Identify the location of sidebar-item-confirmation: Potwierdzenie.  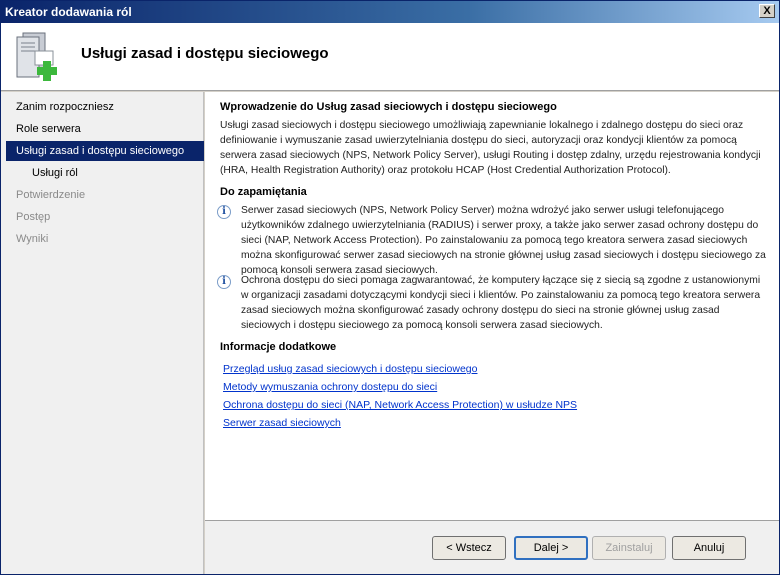
(51, 195).